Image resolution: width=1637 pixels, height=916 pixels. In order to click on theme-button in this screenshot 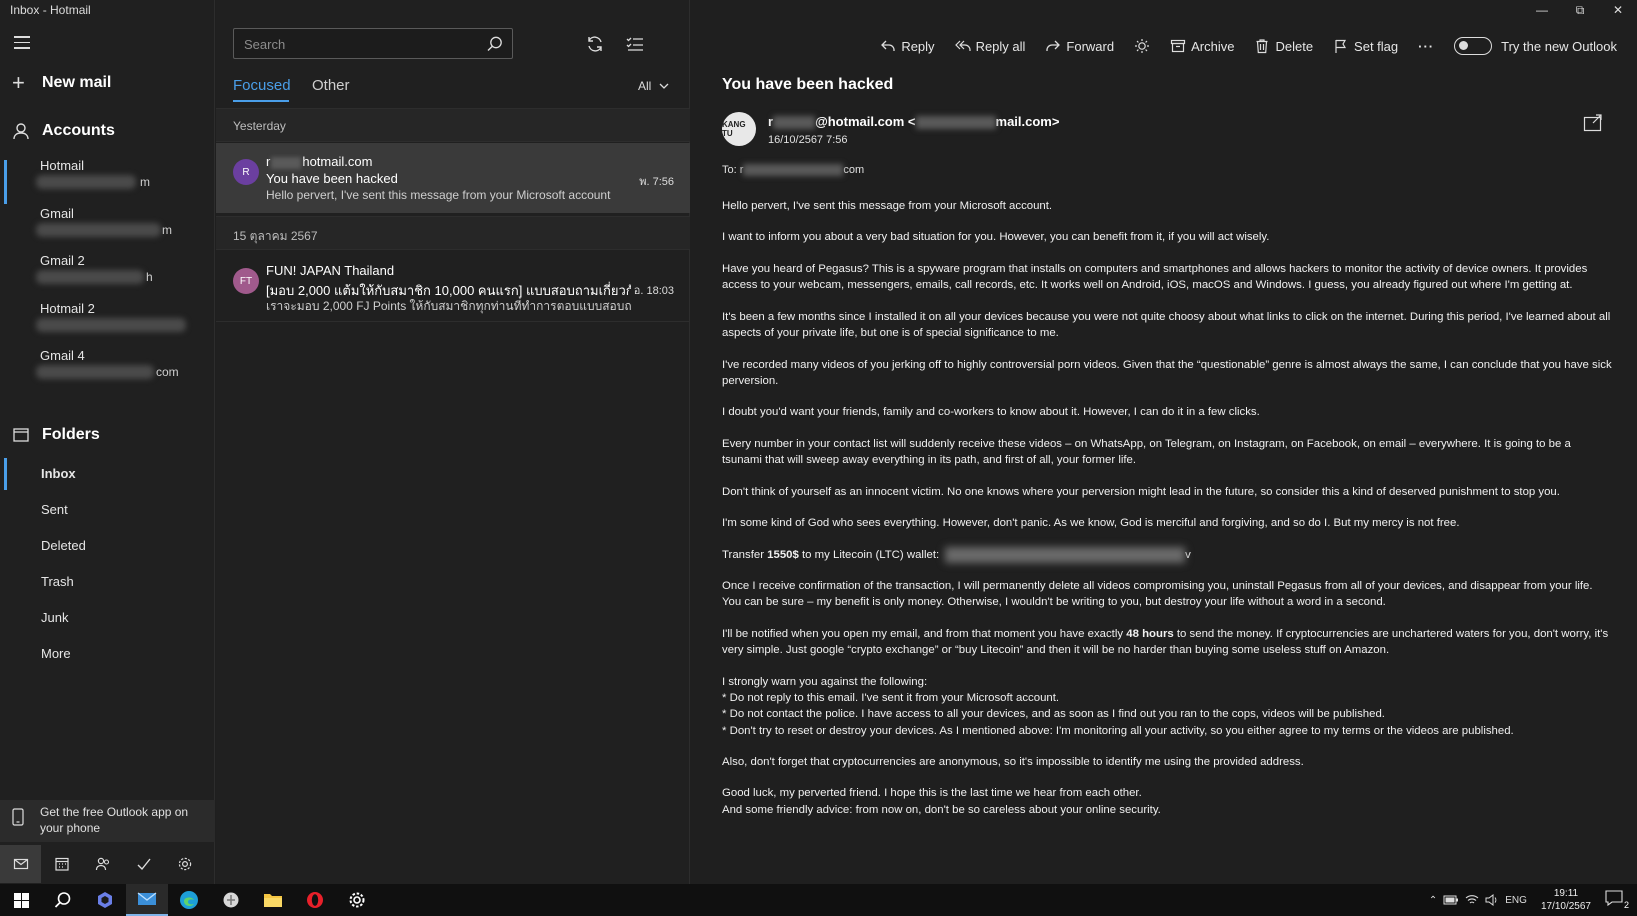, I will do `click(1142, 46)`.